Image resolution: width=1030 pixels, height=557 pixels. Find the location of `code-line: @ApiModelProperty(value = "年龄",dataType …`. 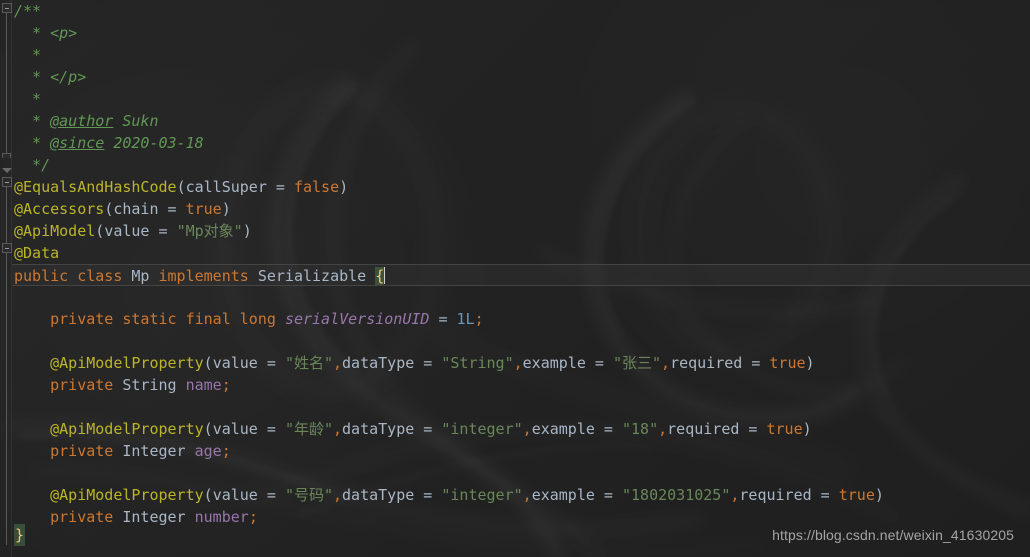

code-line: @ApiModelProperty(value = "年龄",dataType … is located at coordinates (521, 429).